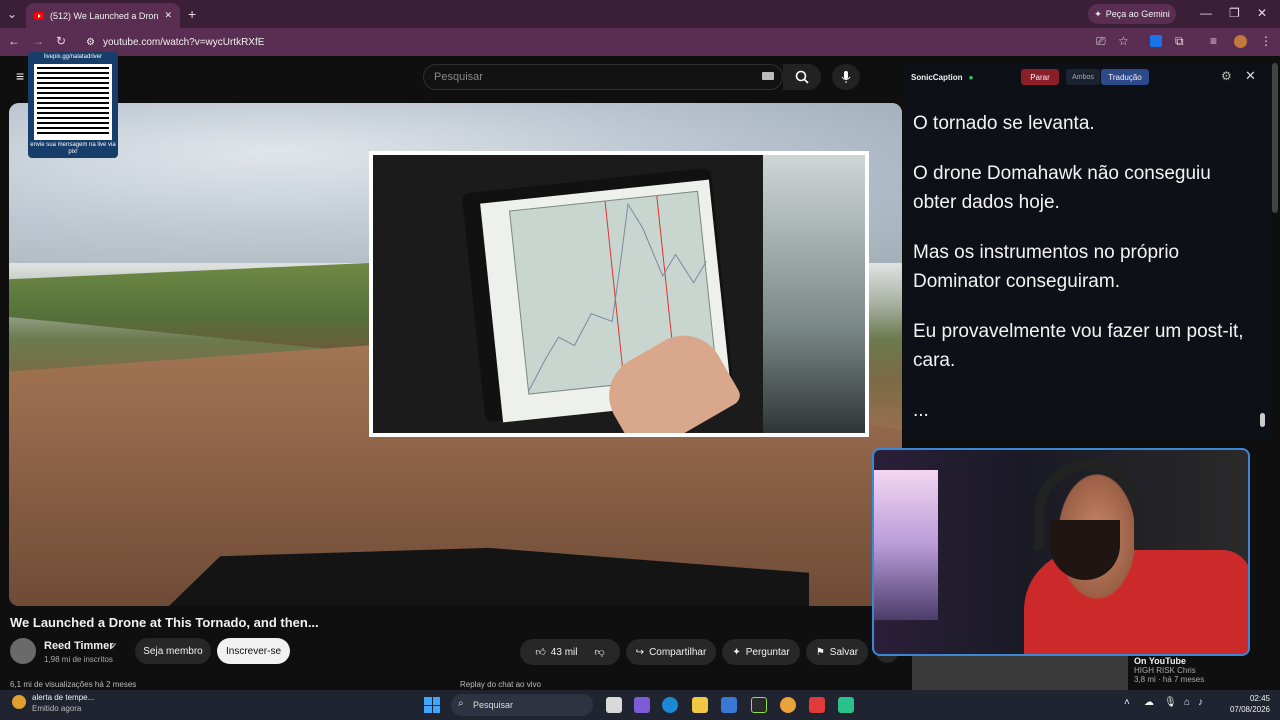 This screenshot has width=1280, height=720. Describe the element at coordinates (603, 77) in the screenshot. I see `search-input: Pesquisar` at that location.